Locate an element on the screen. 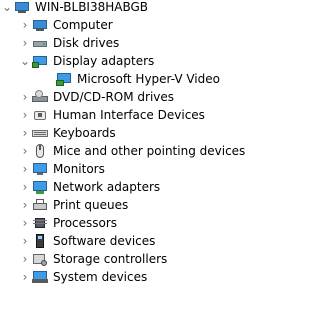 This screenshot has width=320, height=319. network-adapter-icon is located at coordinates (40, 187).